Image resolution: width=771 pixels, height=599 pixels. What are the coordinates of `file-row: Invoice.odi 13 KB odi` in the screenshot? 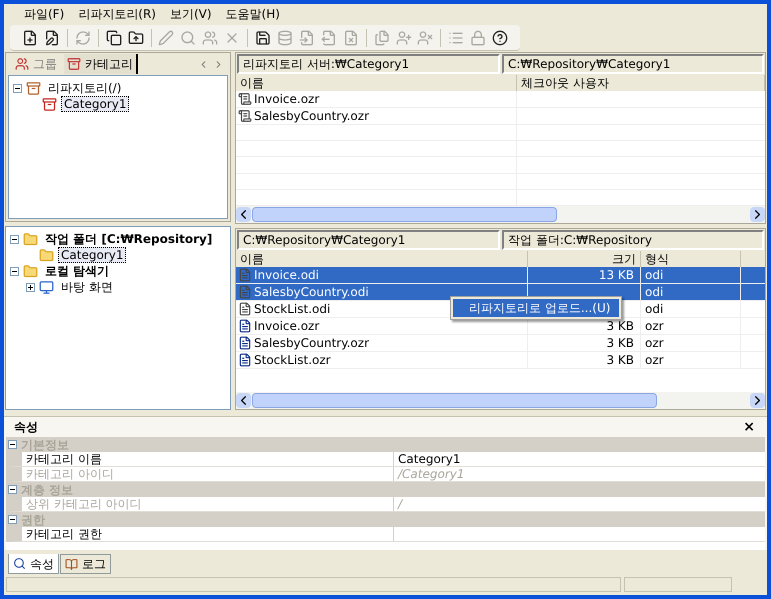 It's located at (500, 275).